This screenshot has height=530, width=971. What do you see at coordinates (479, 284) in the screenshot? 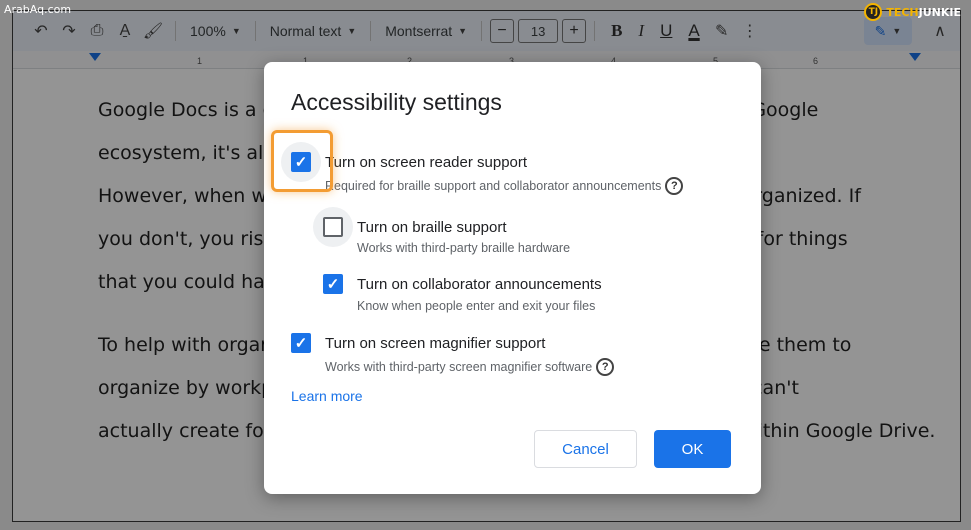
I see `option-label: Turn on collaborator announcements` at bounding box center [479, 284].